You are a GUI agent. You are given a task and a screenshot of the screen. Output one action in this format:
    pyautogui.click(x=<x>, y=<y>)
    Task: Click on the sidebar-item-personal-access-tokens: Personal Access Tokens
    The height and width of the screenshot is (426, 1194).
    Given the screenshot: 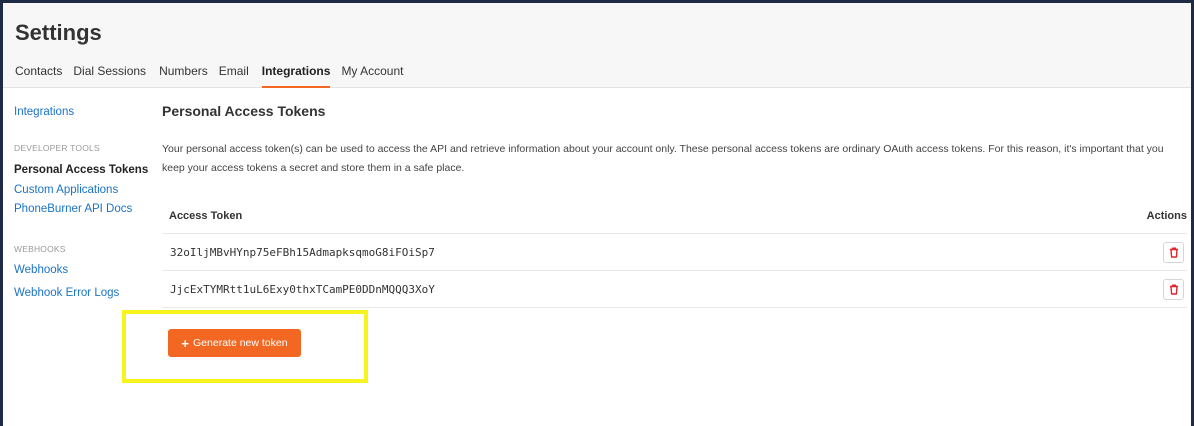 What is the action you would take?
    pyautogui.click(x=81, y=170)
    